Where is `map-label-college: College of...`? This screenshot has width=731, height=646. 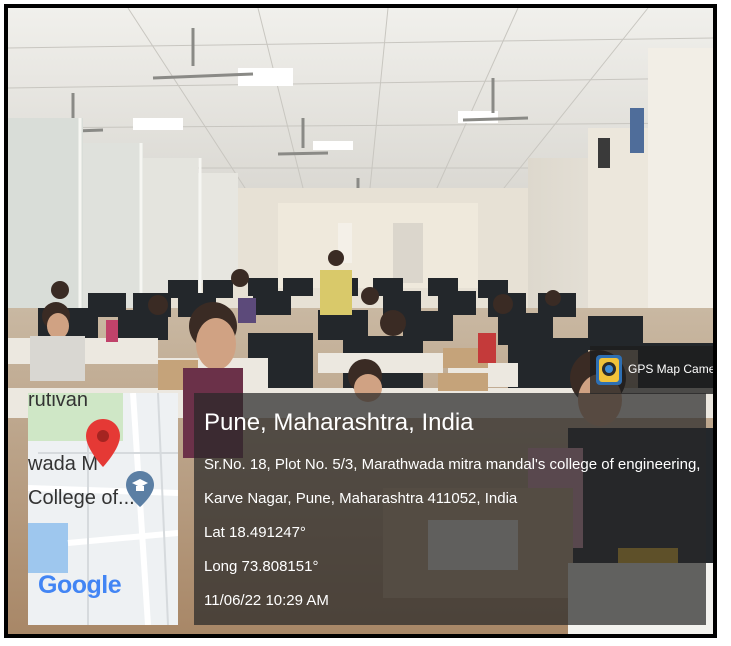 map-label-college: College of... is located at coordinates (81, 498).